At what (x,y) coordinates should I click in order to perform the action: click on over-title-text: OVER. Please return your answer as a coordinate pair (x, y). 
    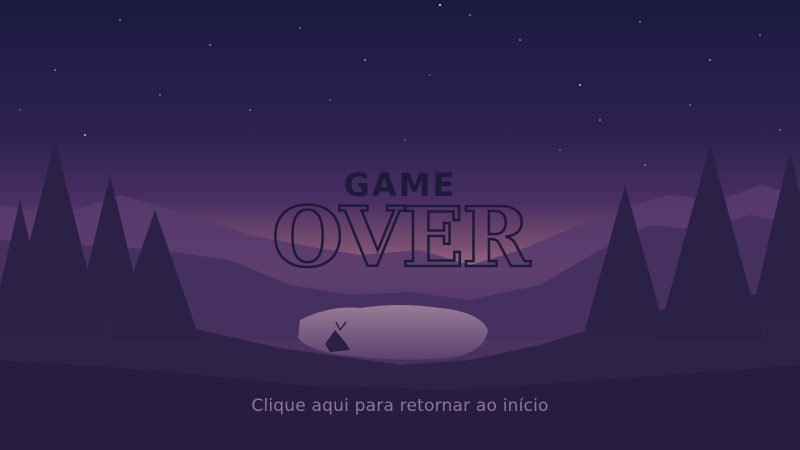
    Looking at the image, I should click on (401, 236).